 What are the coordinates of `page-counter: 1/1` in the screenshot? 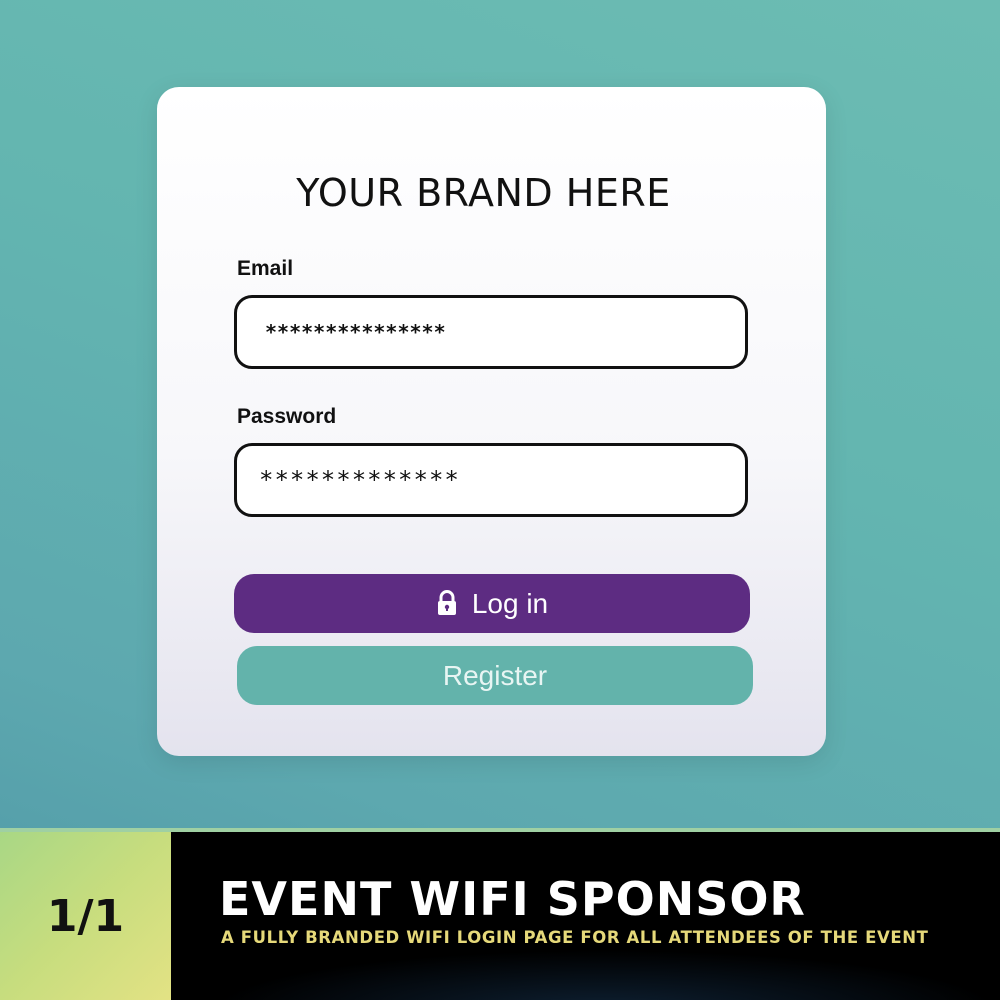 It's located at (85, 916).